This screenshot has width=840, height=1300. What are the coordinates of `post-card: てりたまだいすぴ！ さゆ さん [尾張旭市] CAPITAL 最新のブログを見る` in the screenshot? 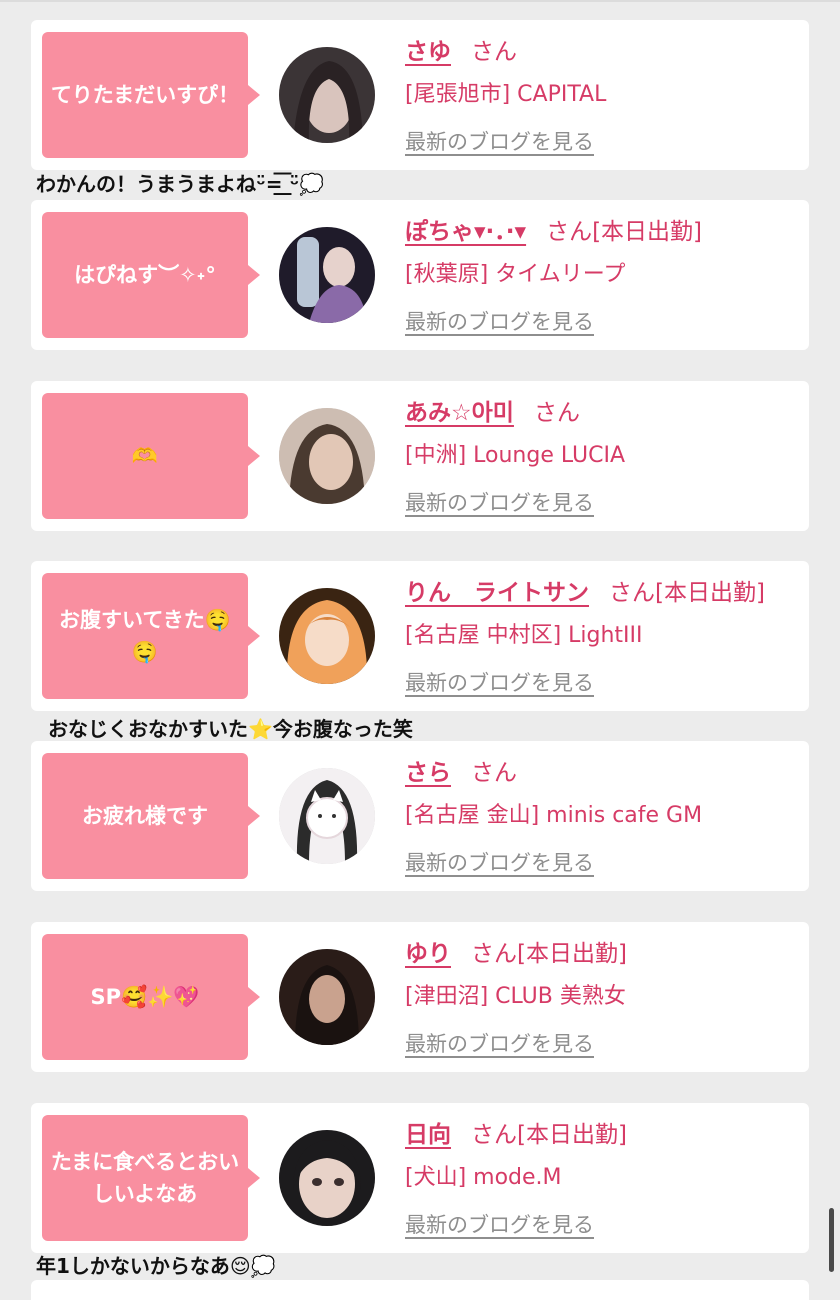 It's located at (420, 95).